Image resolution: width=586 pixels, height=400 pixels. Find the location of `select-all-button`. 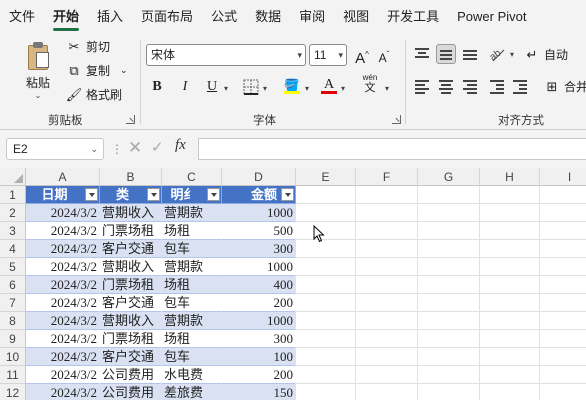

select-all-button is located at coordinates (13, 177).